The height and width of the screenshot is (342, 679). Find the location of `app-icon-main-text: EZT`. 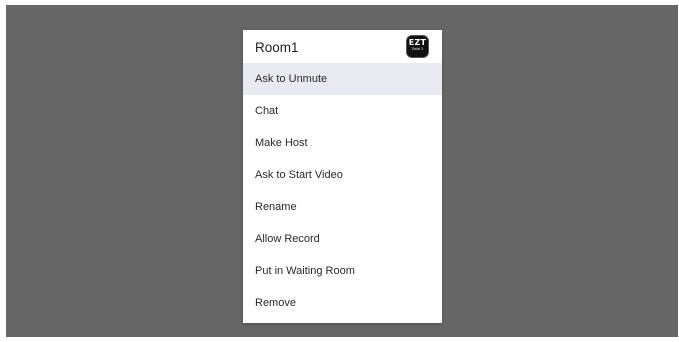

app-icon-main-text: EZT is located at coordinates (417, 42).